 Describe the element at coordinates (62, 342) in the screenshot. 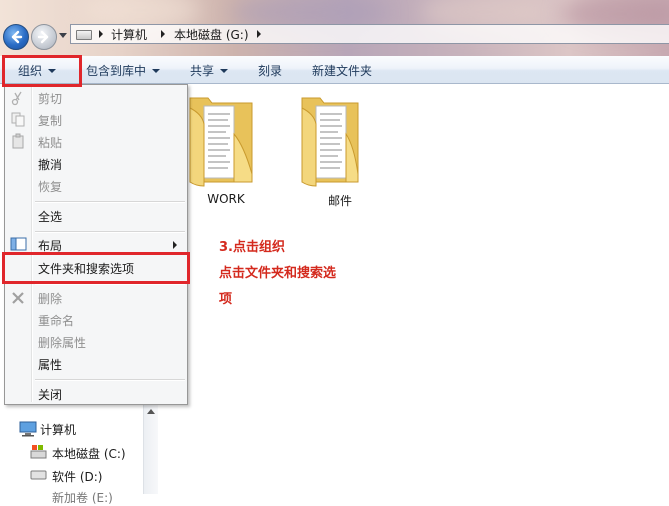

I see `menu-item-remove-properties: 删除属性` at that location.